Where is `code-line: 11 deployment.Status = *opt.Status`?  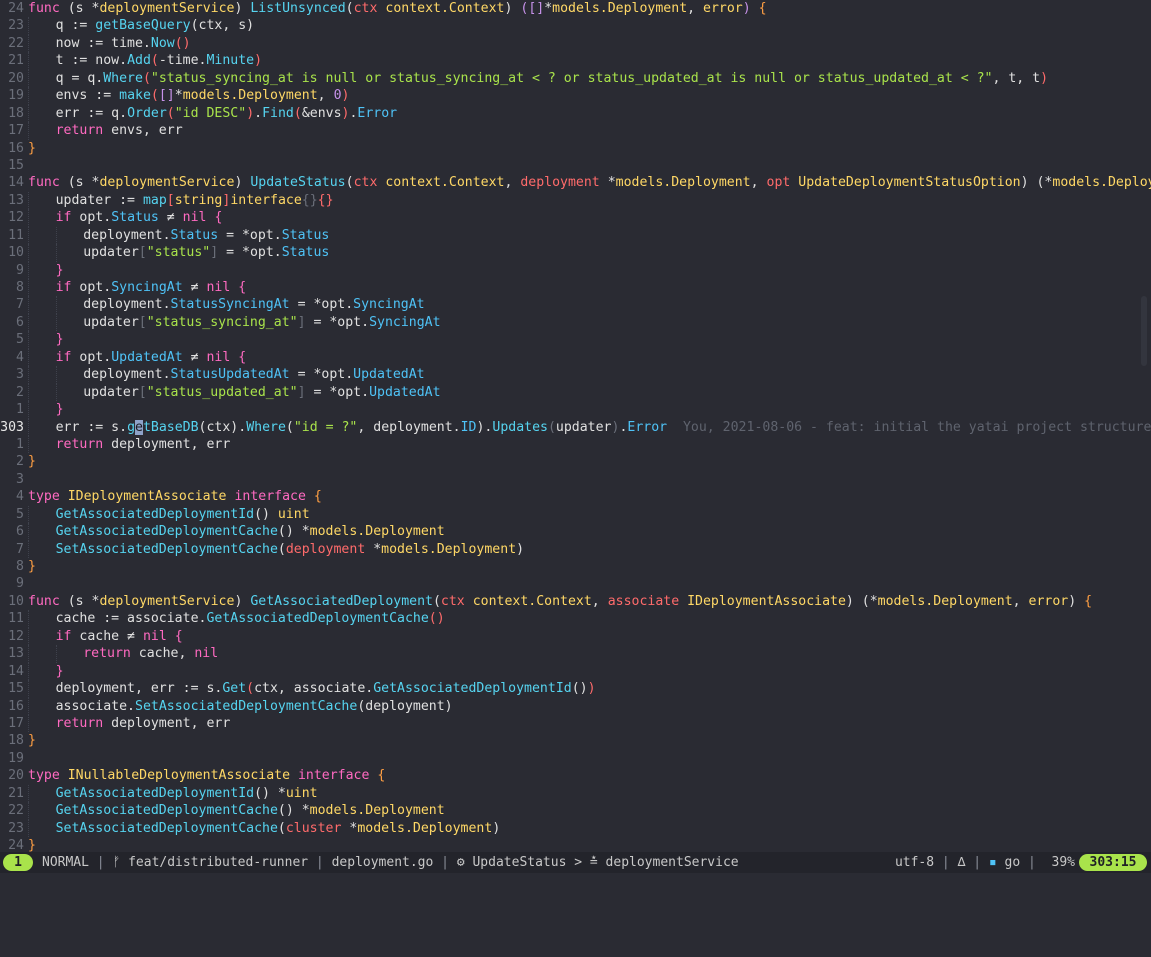 code-line: 11 deployment.Status = *opt.Status is located at coordinates (575, 235).